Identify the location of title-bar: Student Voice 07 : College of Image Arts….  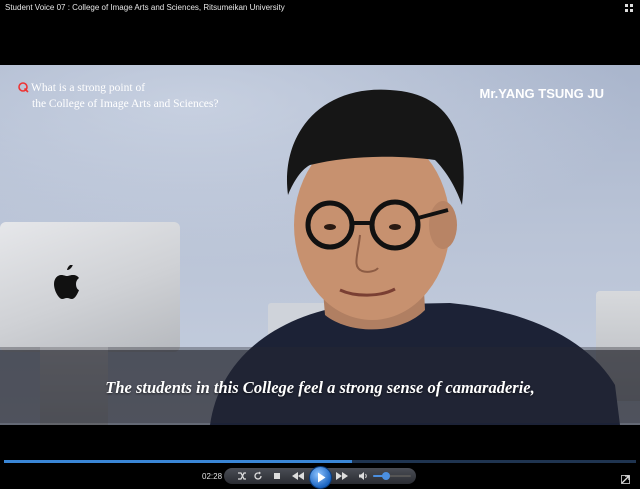
(320, 9).